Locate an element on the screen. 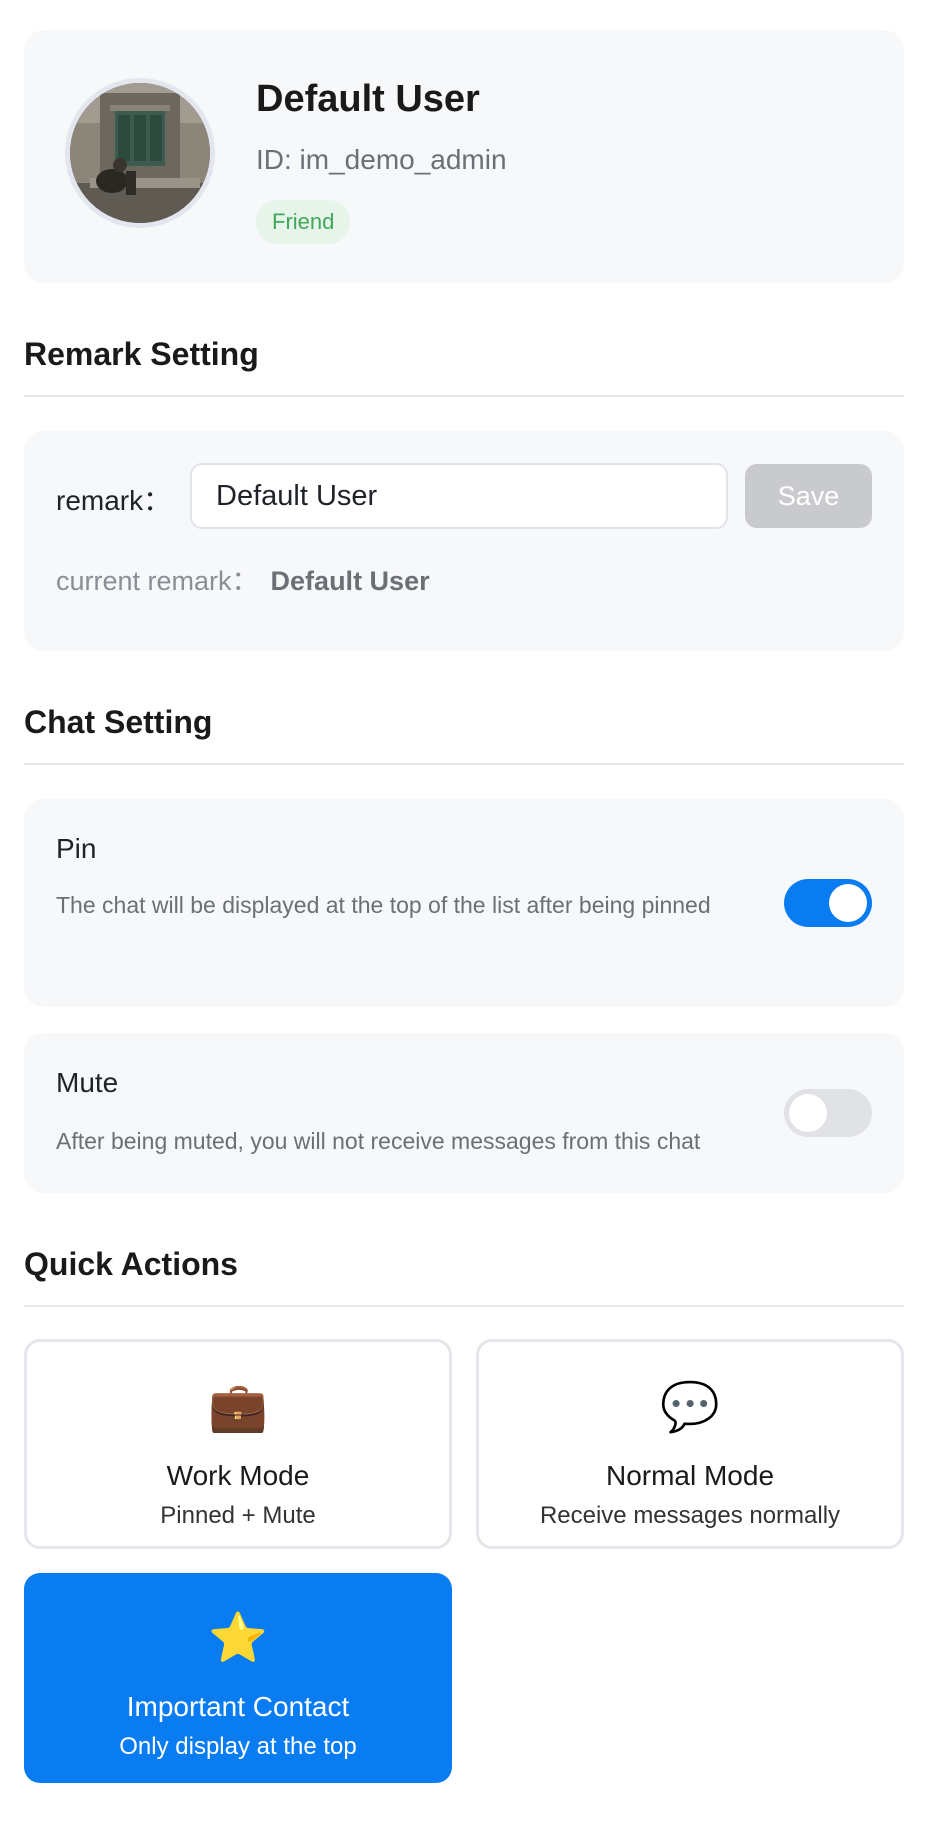 The width and height of the screenshot is (928, 1828). avatar is located at coordinates (140, 153).